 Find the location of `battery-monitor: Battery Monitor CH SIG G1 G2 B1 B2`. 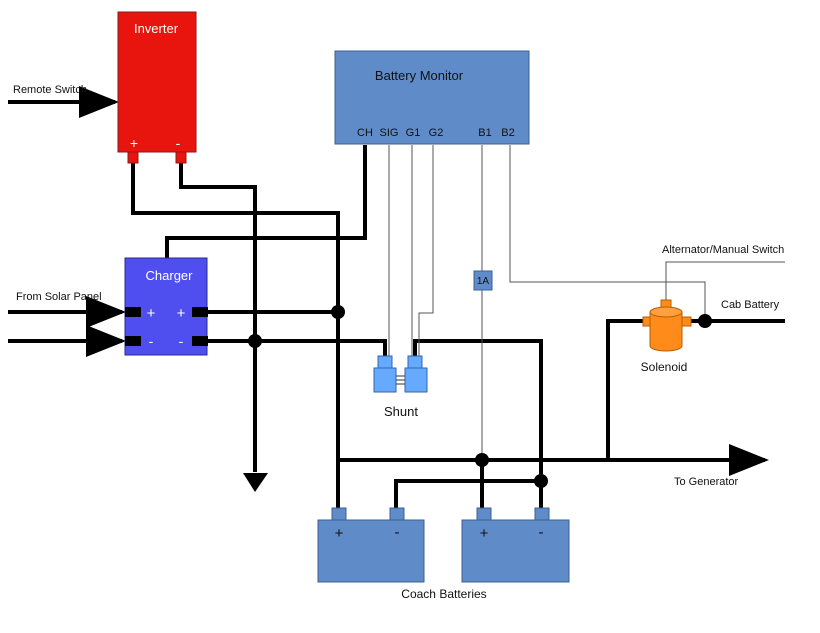

battery-monitor: Battery Monitor CH SIG G1 G2 B1 B2 is located at coordinates (432, 97).